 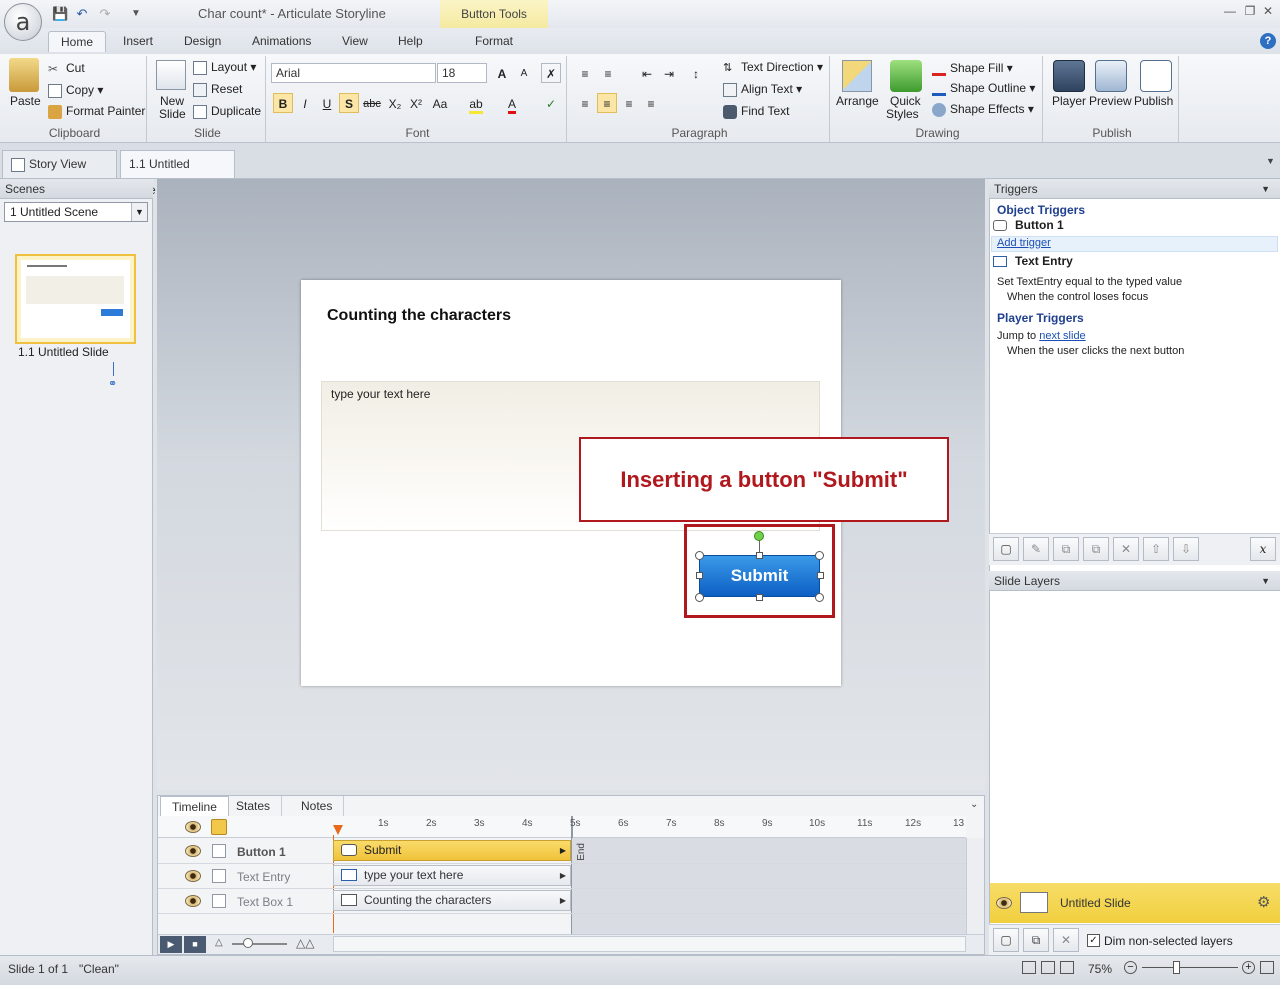 I want to click on timeline-bar-text-box: Counting the characters ▶, so click(x=452, y=900).